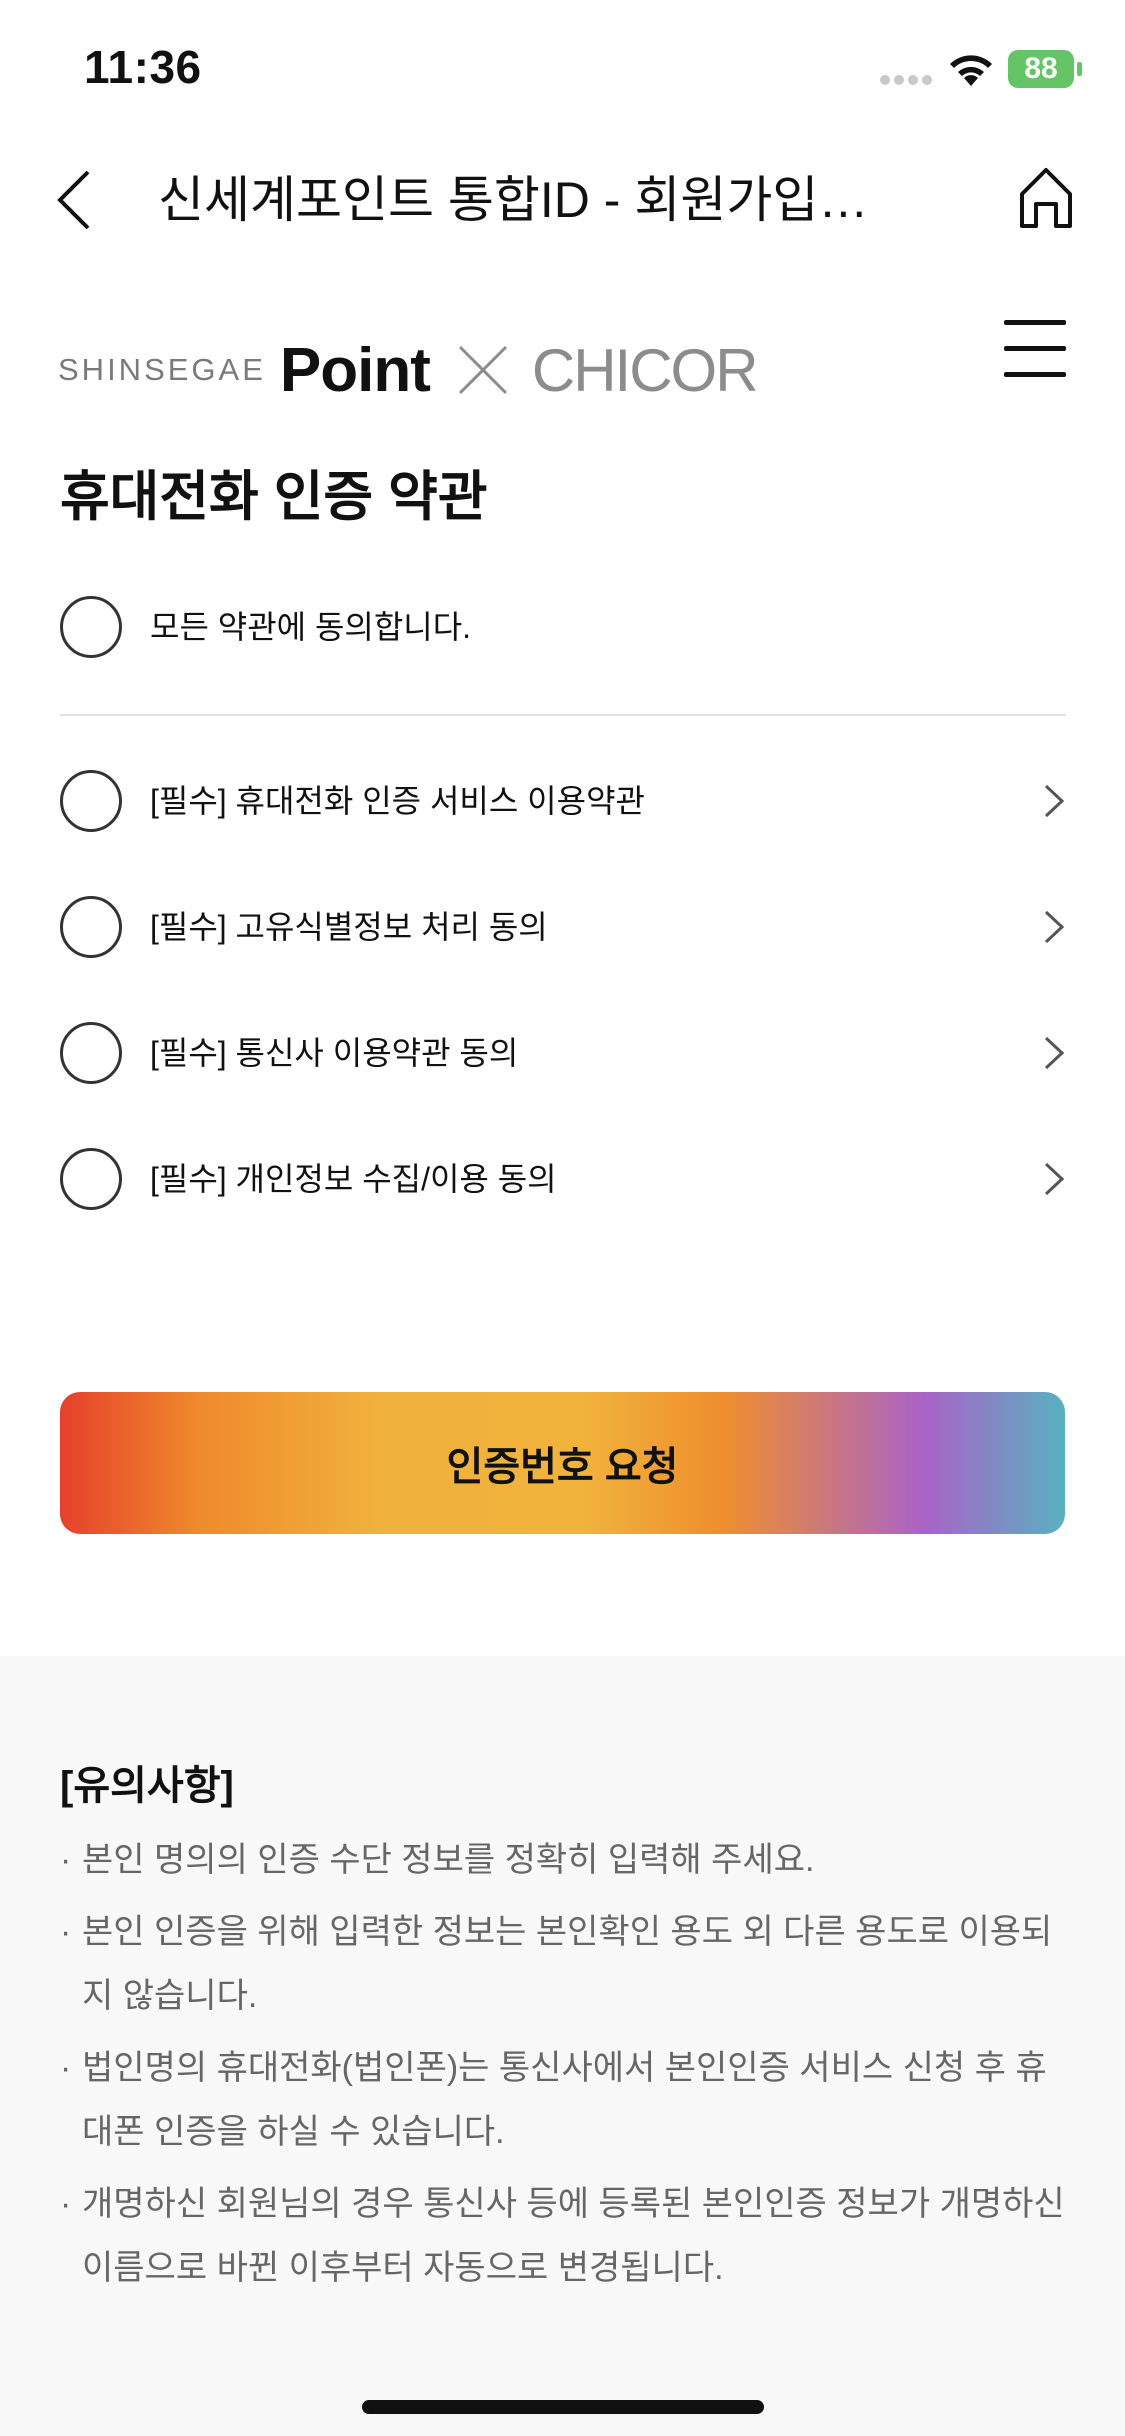  What do you see at coordinates (355, 370) in the screenshot?
I see `point-wordmark: Point` at bounding box center [355, 370].